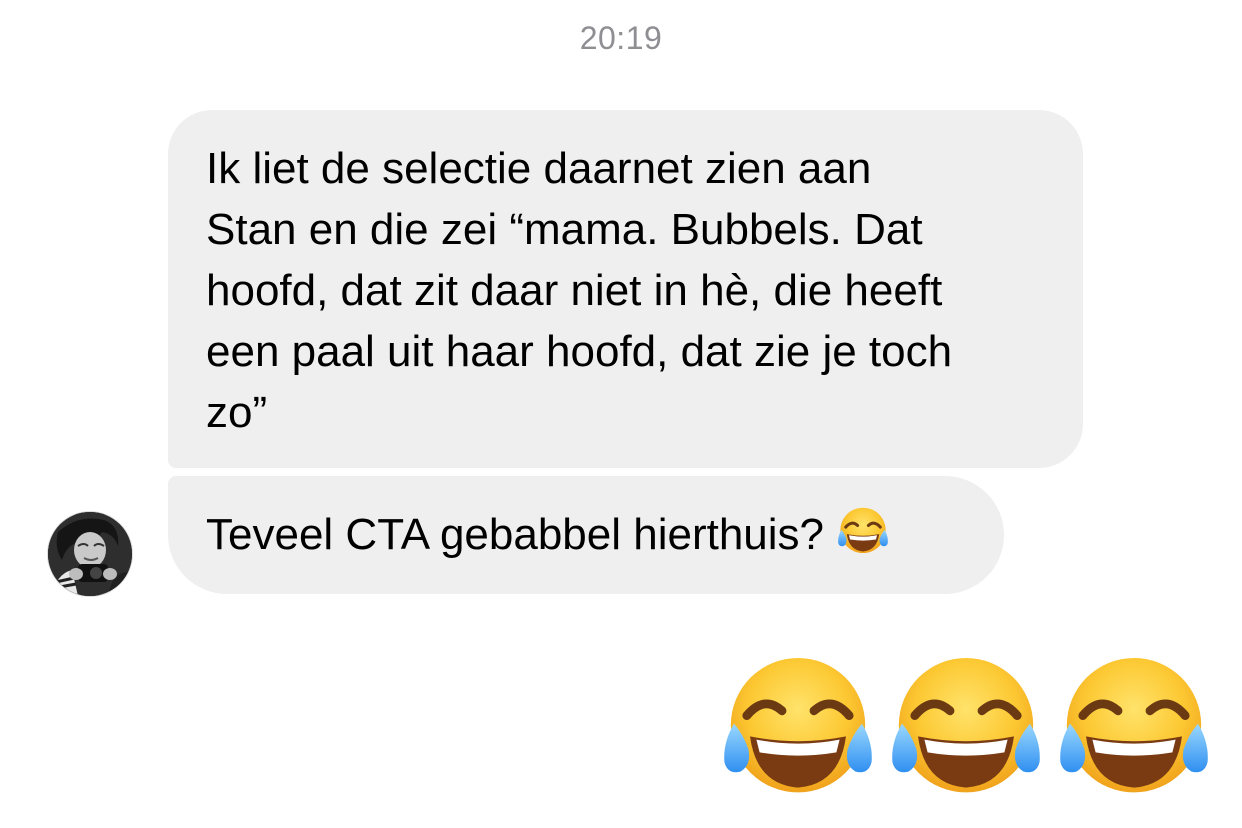 Image resolution: width=1242 pixels, height=828 pixels. I want to click on avatar, so click(90, 554).